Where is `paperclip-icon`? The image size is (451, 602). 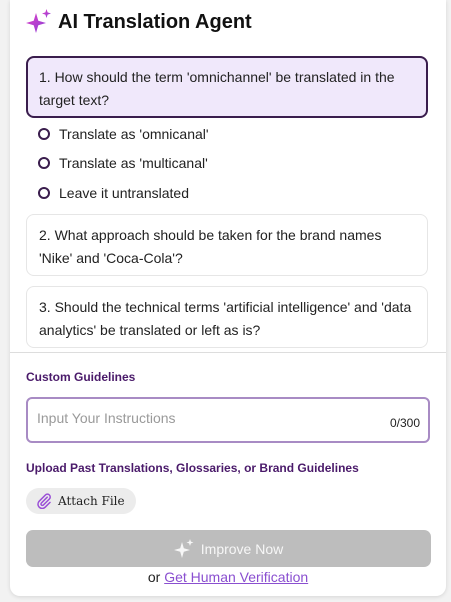
paperclip-icon is located at coordinates (44, 501).